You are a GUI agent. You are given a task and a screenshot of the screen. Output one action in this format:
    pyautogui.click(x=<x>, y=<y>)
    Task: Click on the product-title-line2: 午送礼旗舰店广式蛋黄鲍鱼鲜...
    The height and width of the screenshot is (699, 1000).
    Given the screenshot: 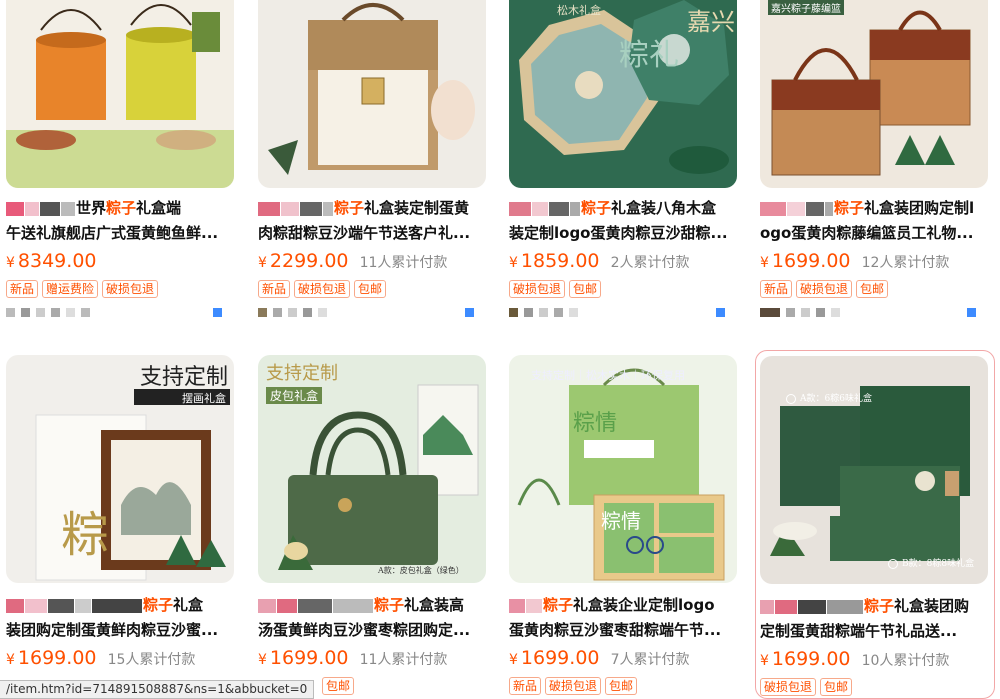 What is the action you would take?
    pyautogui.click(x=120, y=233)
    